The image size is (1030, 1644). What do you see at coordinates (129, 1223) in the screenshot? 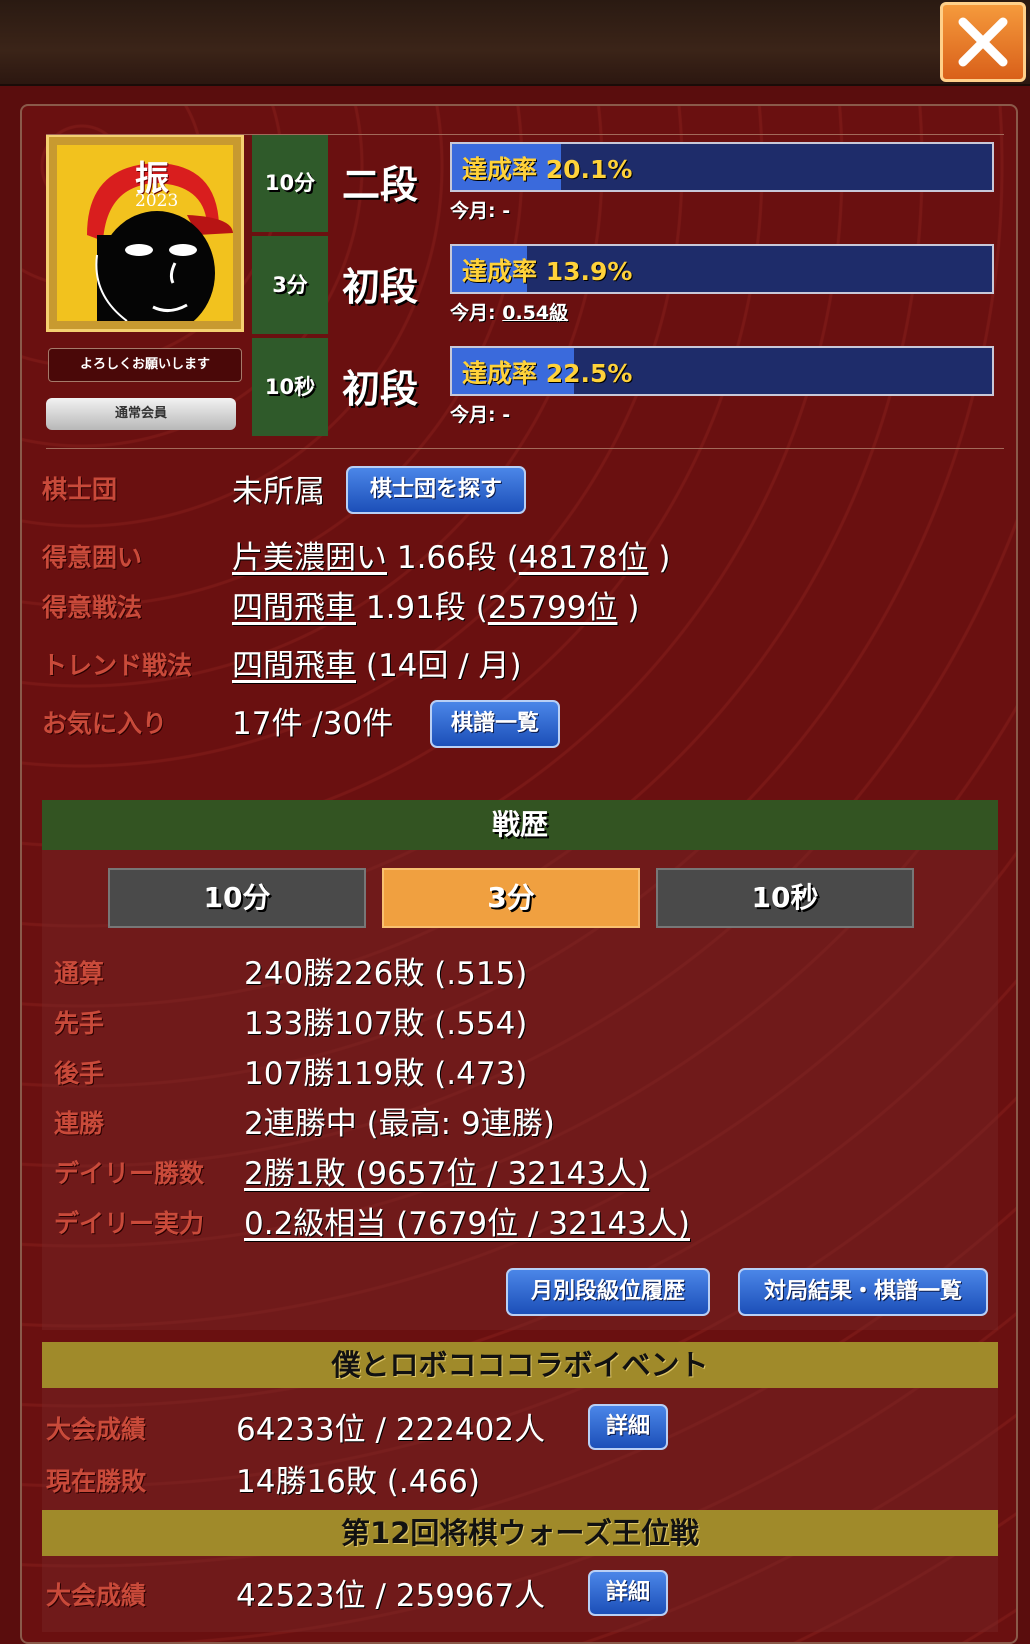
I see `stat-label: デイリー実力` at bounding box center [129, 1223].